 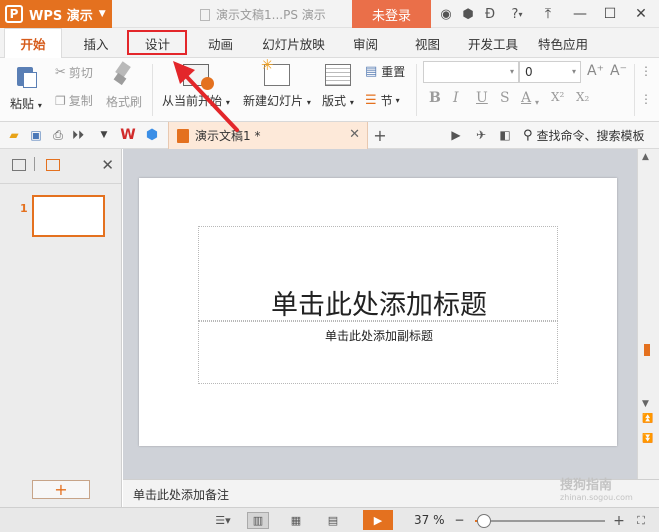 What do you see at coordinates (645, 157) in the screenshot?
I see `scroll-up-icon: ▲` at bounding box center [645, 157].